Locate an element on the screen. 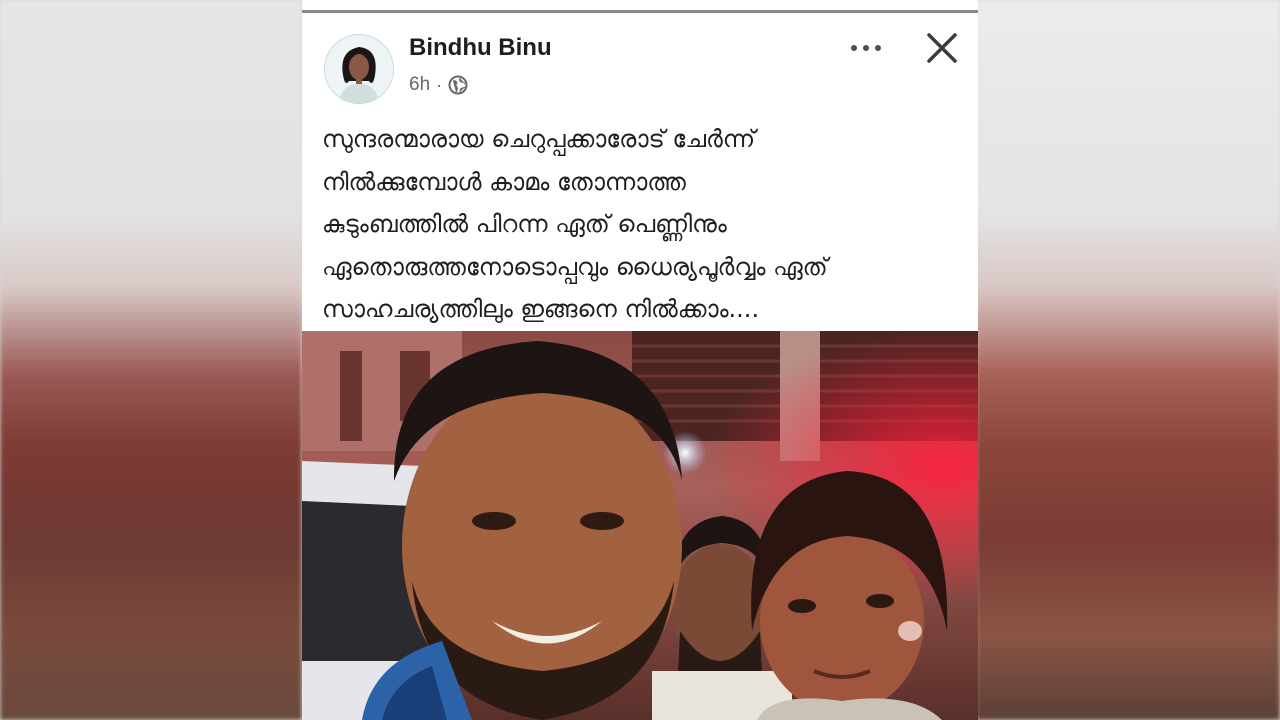 The width and height of the screenshot is (1280, 720). close-icon is located at coordinates (942, 48).